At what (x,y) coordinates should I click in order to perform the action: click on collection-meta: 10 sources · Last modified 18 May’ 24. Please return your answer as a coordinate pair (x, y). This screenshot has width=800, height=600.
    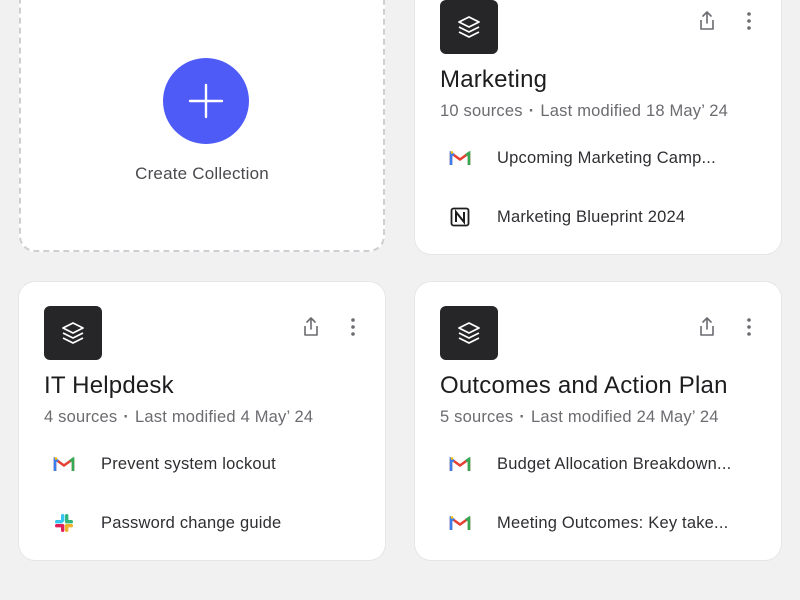
    Looking at the image, I should click on (584, 111).